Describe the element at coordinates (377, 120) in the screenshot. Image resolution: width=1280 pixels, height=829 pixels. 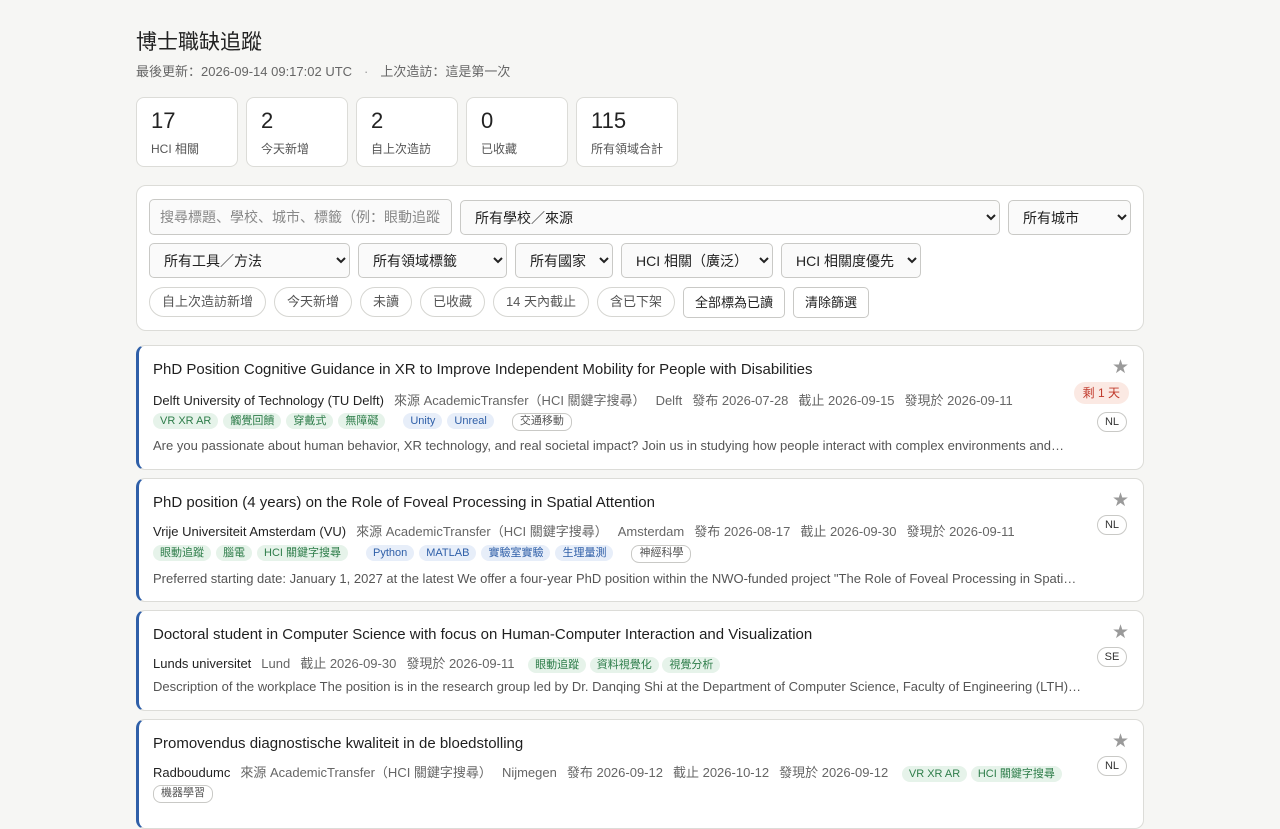
I see `stat-value: 2` at that location.